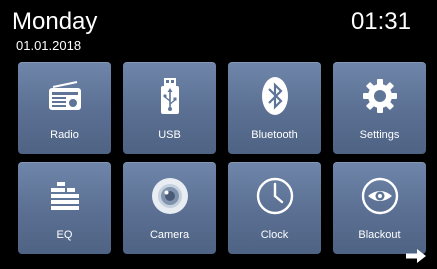  Describe the element at coordinates (64, 135) in the screenshot. I see `radio-label: Radio` at that location.